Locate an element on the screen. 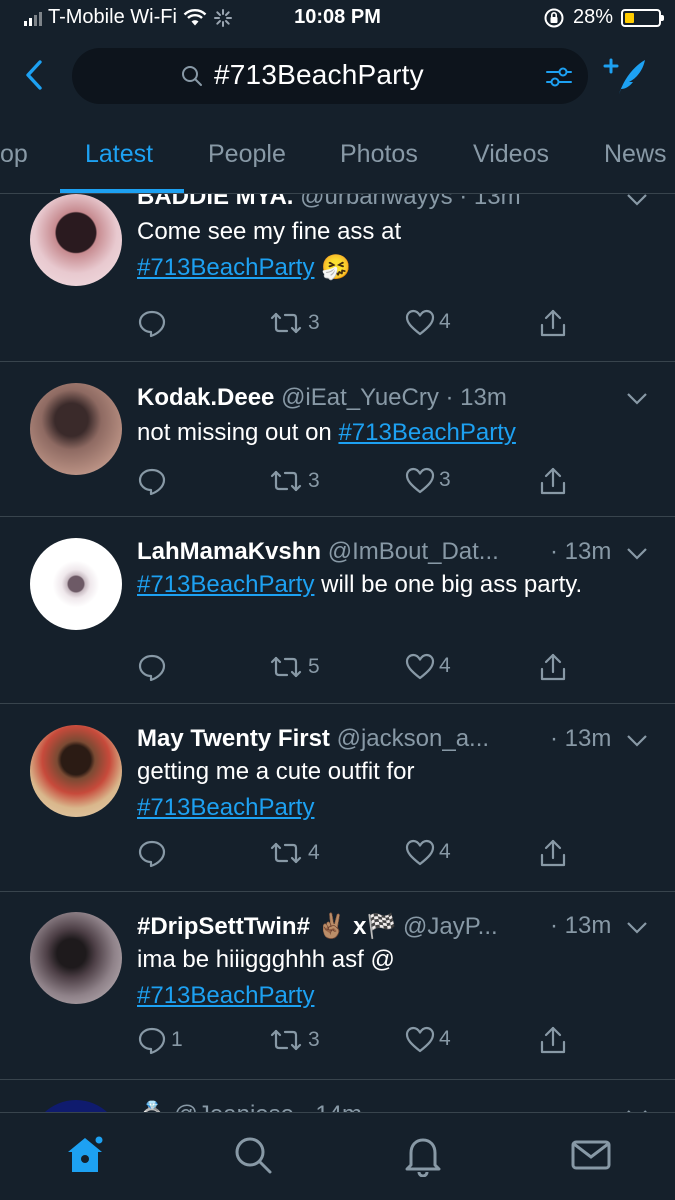  display-name: 💍 is located at coordinates (152, 1106).